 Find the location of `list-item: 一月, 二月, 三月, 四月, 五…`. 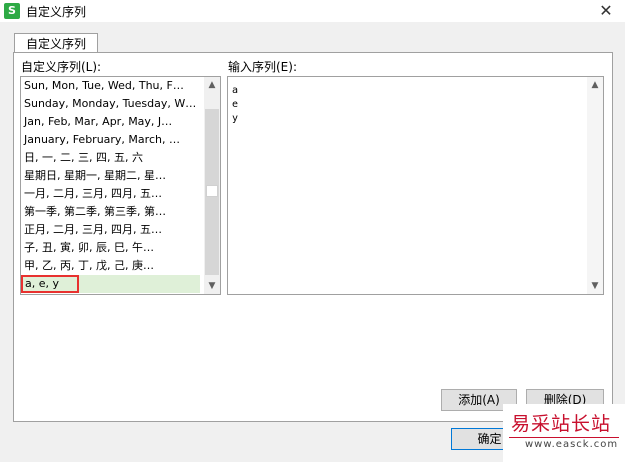

list-item: 一月, 二月, 三月, 四月, 五… is located at coordinates (108, 194).